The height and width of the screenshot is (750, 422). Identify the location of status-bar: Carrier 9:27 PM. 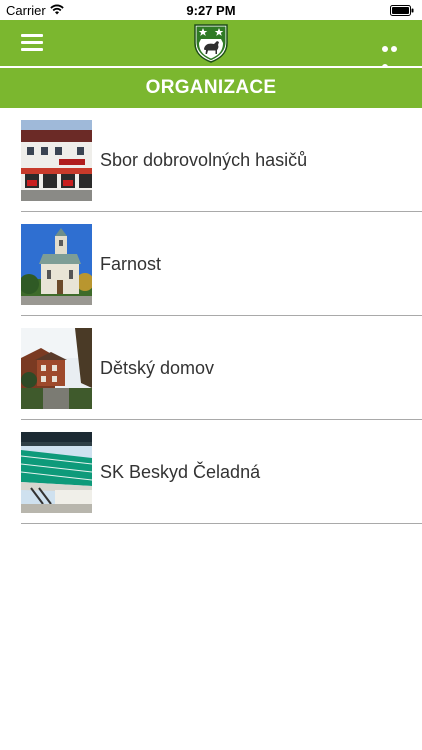
(211, 10).